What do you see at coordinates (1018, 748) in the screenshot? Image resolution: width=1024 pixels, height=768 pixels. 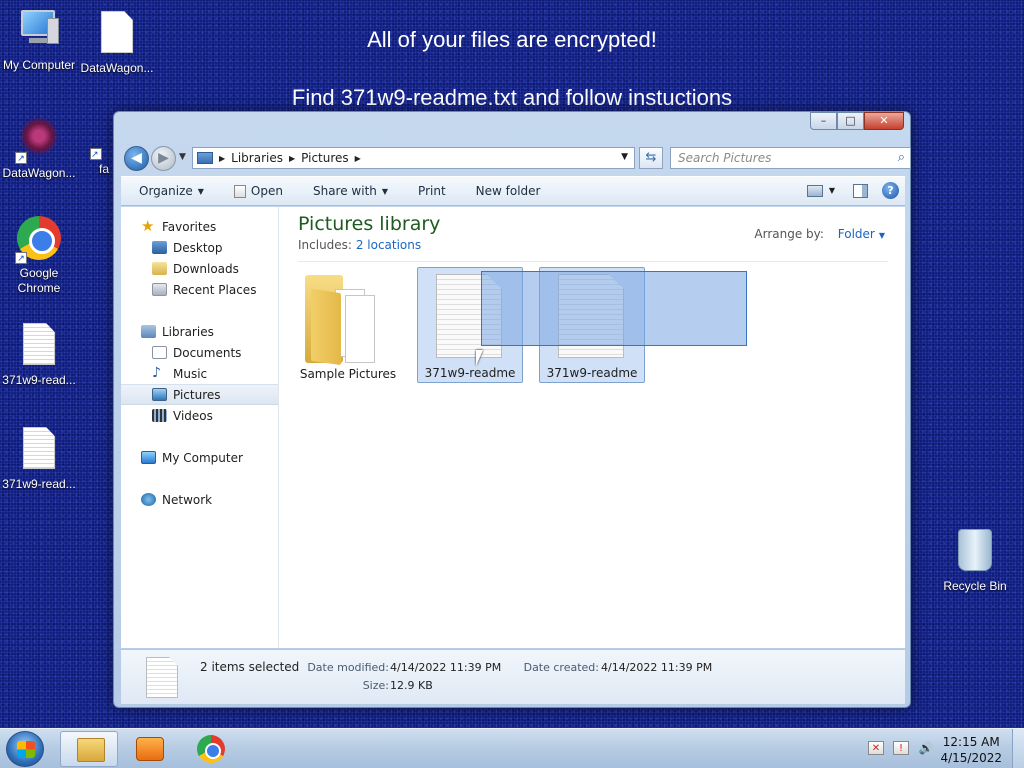 I see `show-desktop-button` at bounding box center [1018, 748].